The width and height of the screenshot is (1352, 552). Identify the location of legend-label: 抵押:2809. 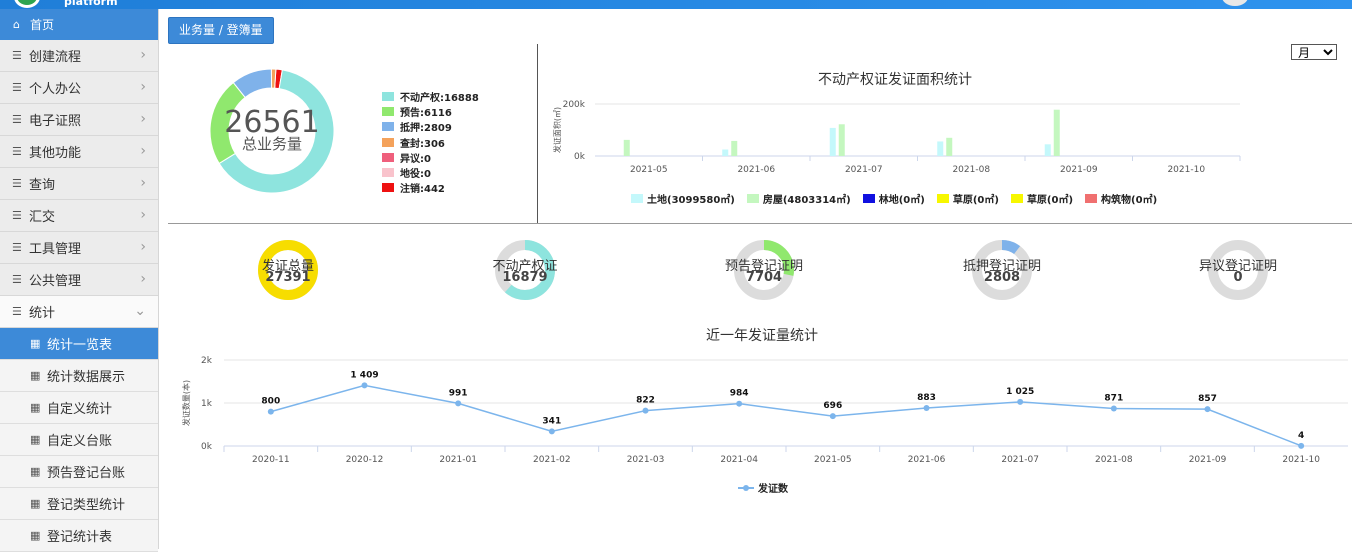
(426, 129).